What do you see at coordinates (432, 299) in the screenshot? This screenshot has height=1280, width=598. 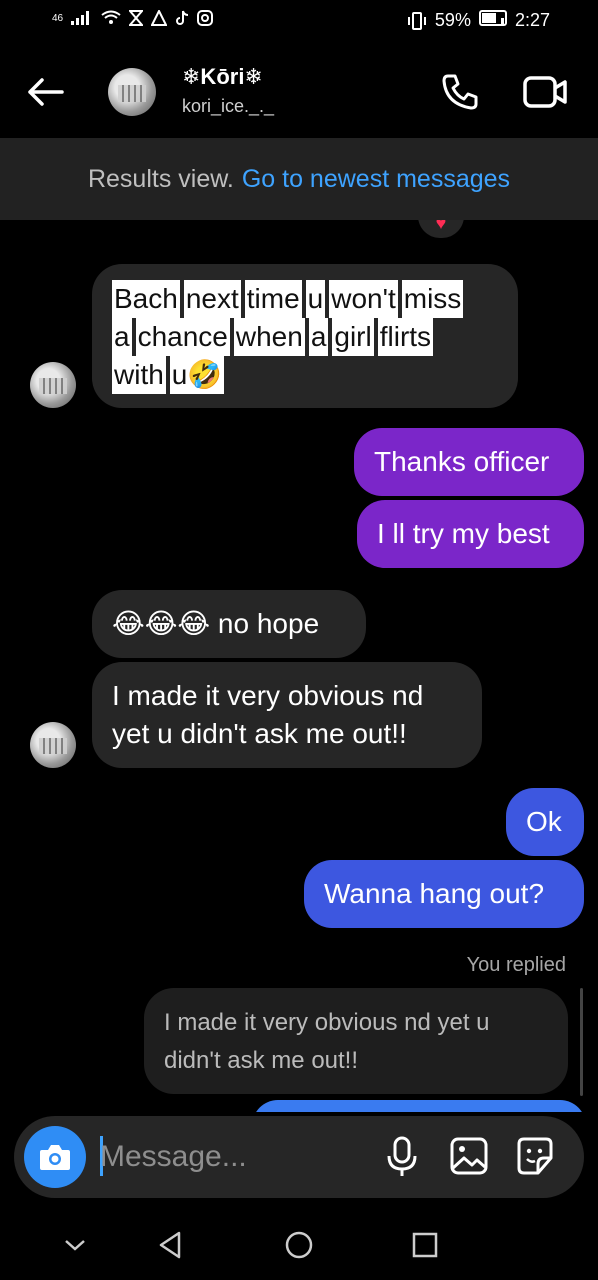 I see `highlighted-word: miss` at bounding box center [432, 299].